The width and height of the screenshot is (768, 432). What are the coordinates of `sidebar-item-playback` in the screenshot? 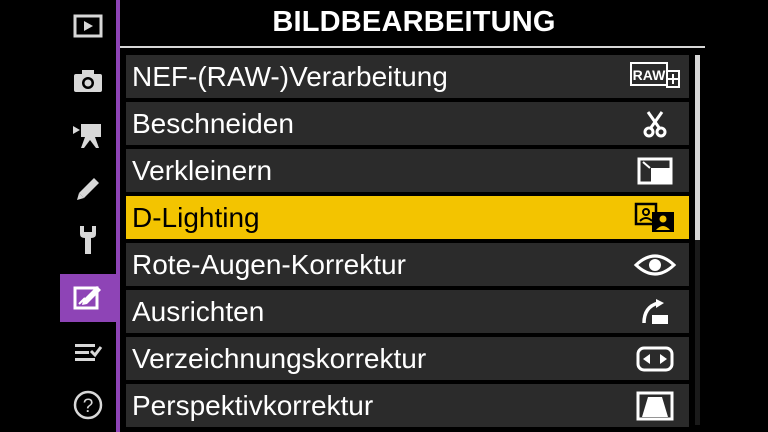 It's located at (88, 26).